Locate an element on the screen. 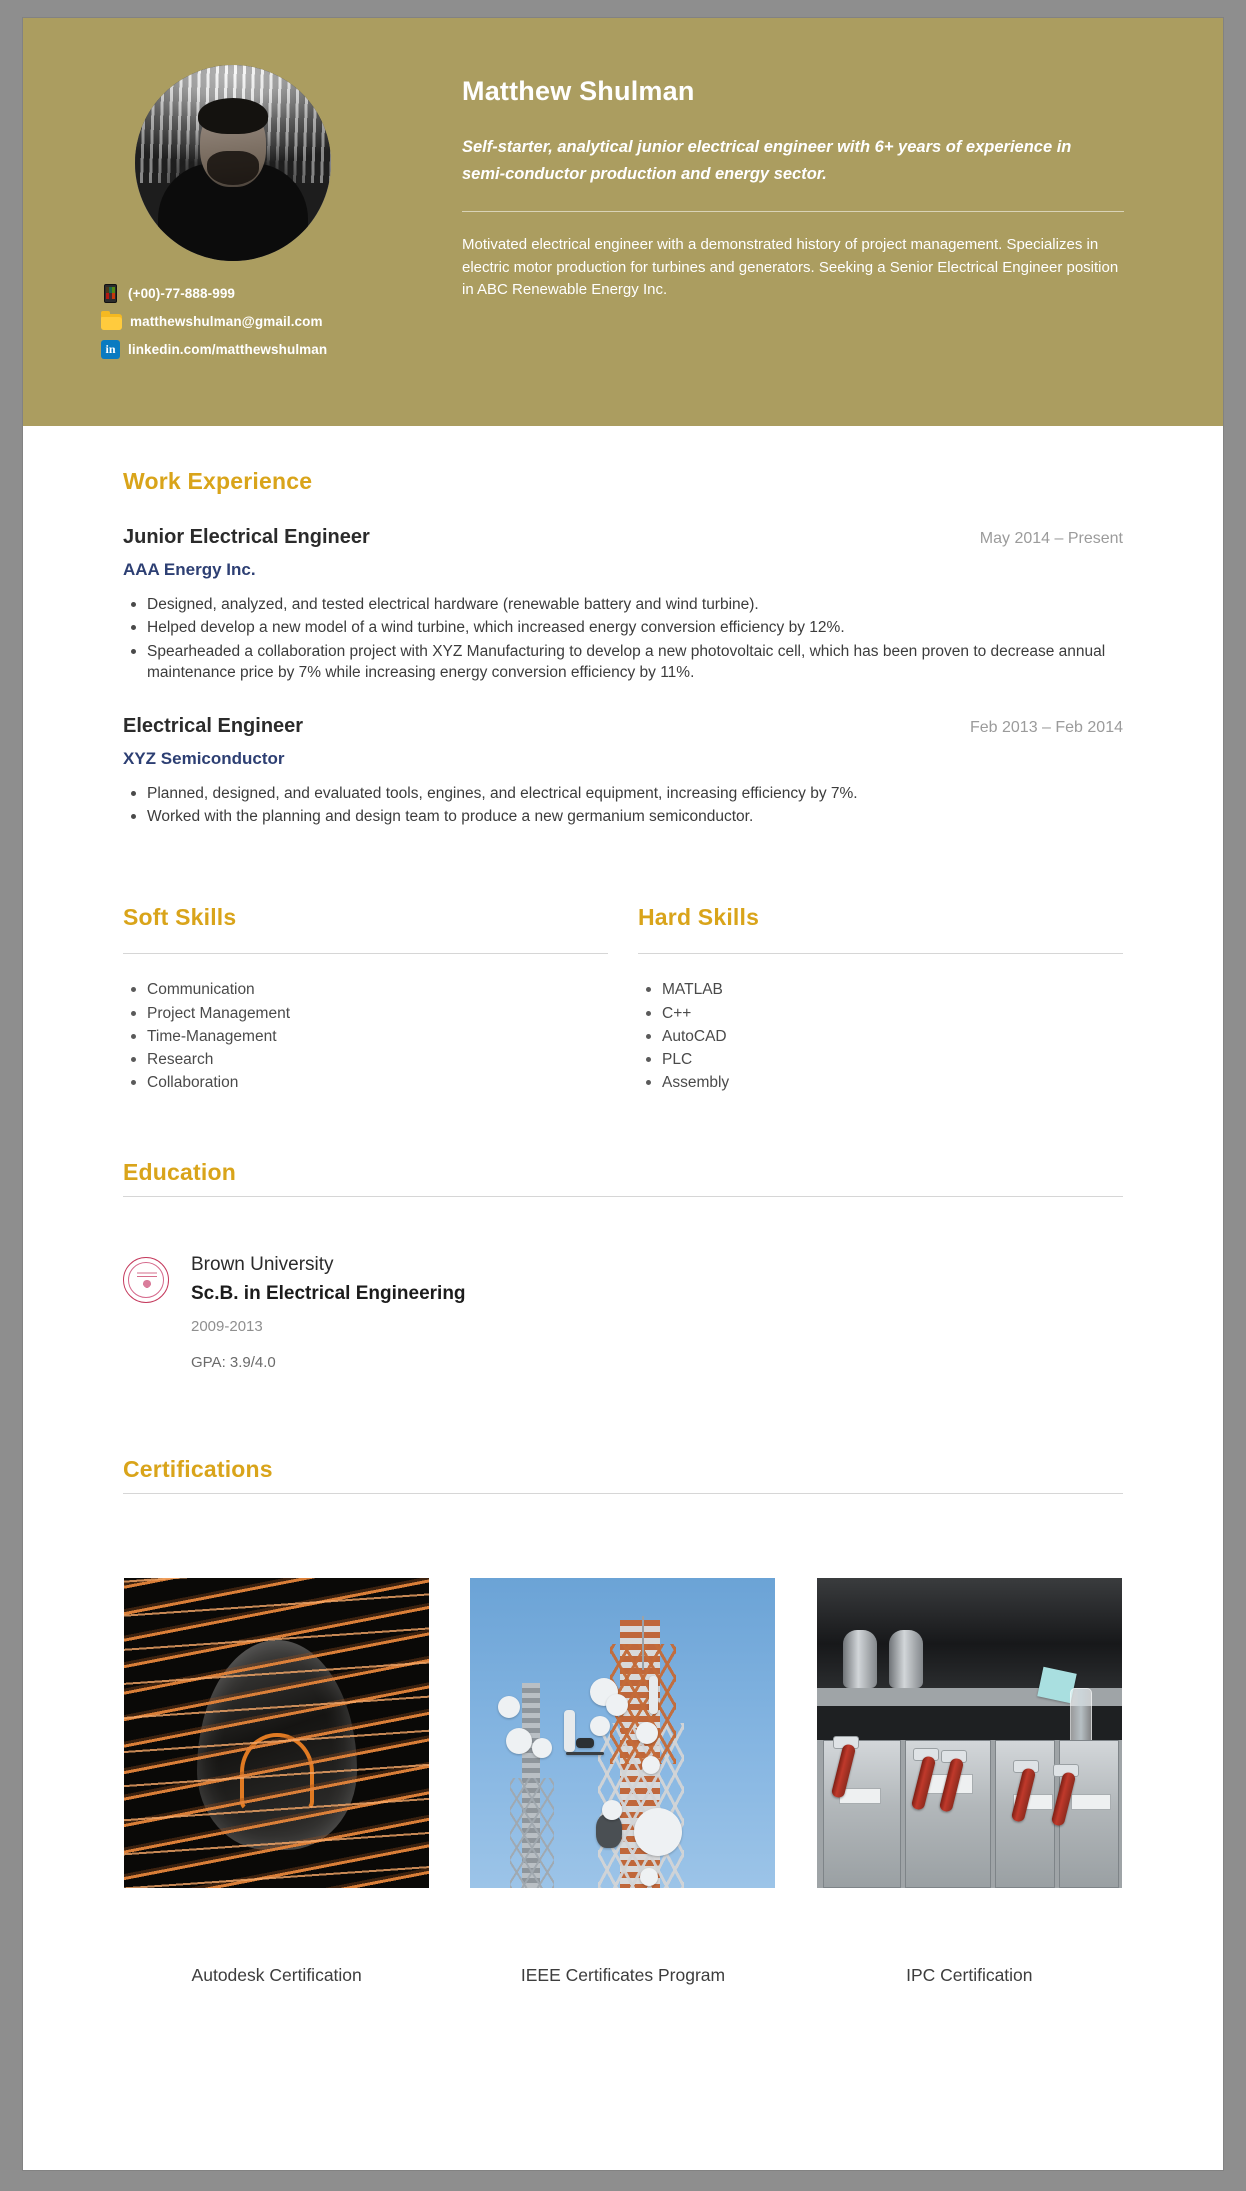 The height and width of the screenshot is (2191, 1246). education-years: 2009-2013 is located at coordinates (227, 1326).